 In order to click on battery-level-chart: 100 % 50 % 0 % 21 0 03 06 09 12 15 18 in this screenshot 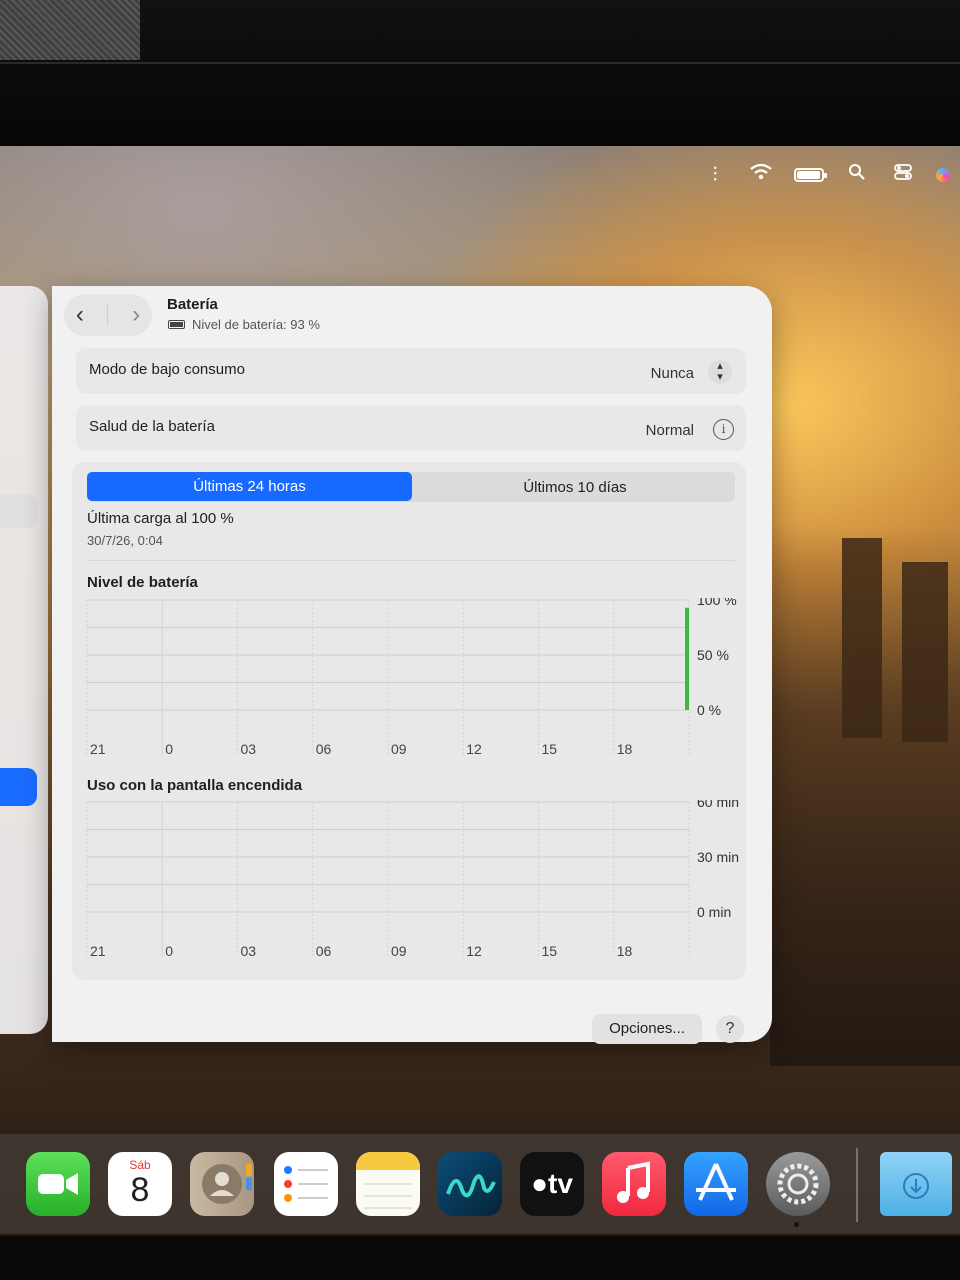, I will do `click(415, 678)`.